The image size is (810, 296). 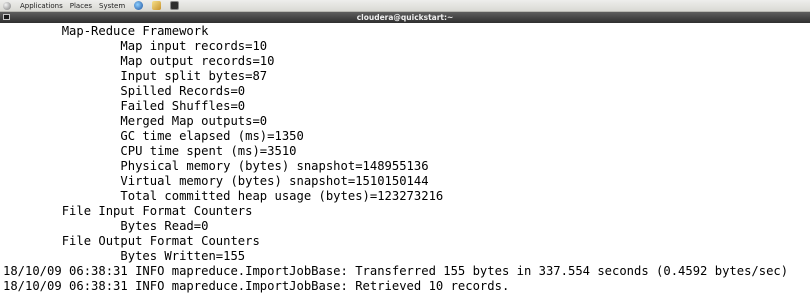 I want to click on menu-applications: Applications, so click(x=41, y=6).